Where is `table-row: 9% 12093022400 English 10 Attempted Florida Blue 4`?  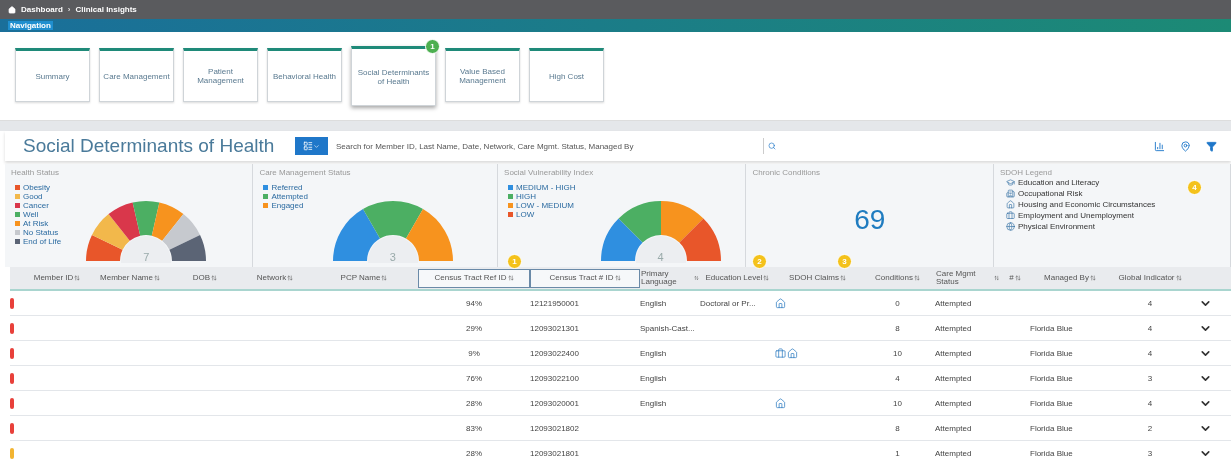 table-row: 9% 12093022400 English 10 Attempted Florida Blue 4 is located at coordinates (620, 353).